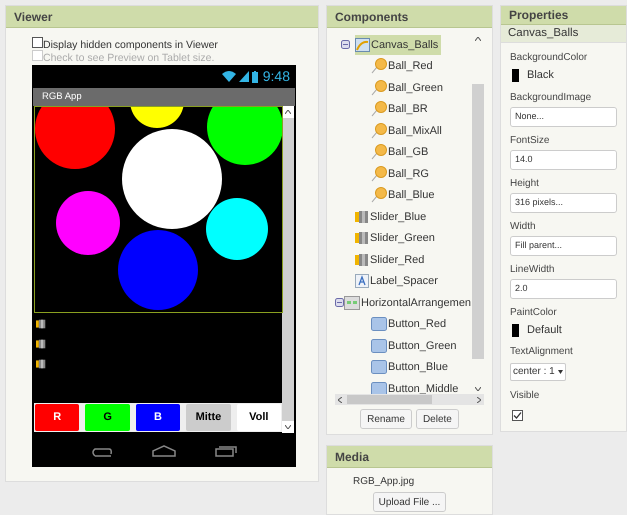  I want to click on panel-header: Media, so click(409, 457).